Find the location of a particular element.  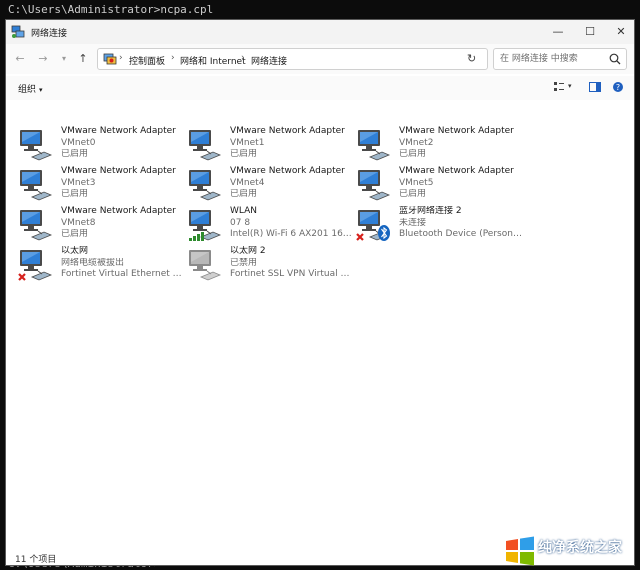

search-icon is located at coordinates (615, 59).